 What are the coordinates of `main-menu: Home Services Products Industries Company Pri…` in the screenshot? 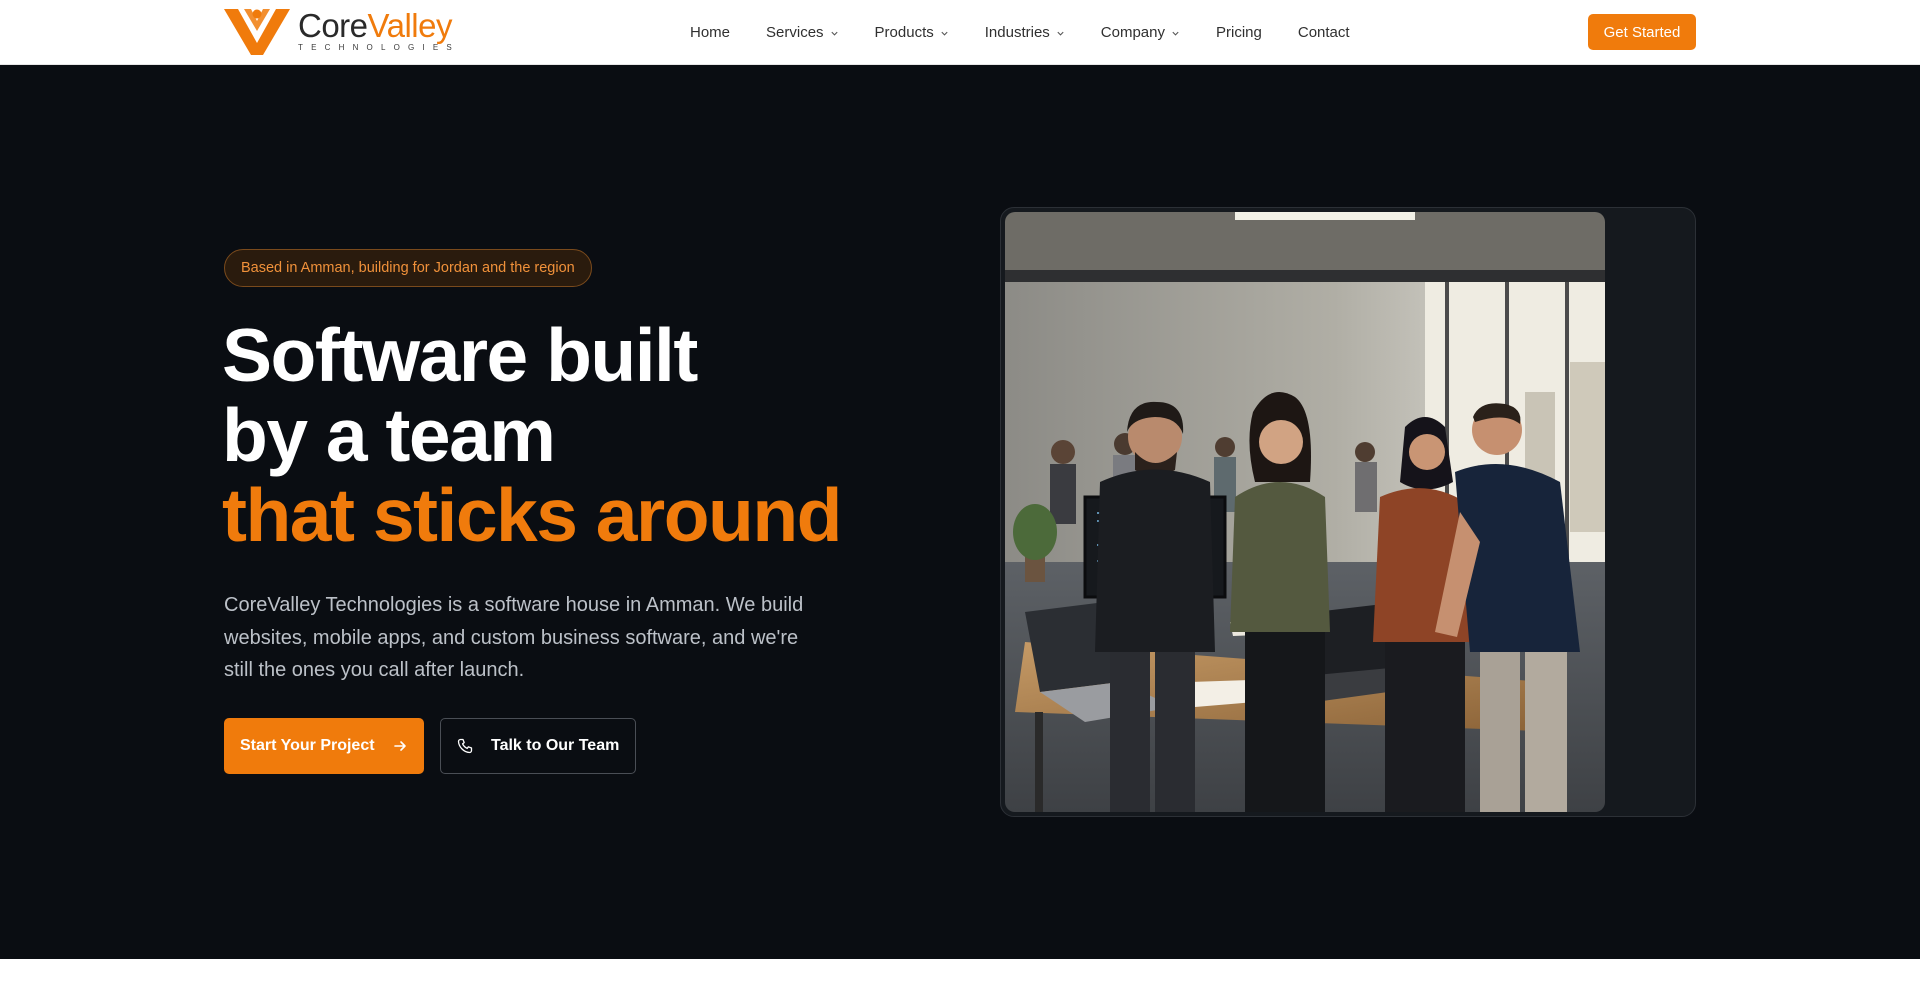 It's located at (1038, 32).